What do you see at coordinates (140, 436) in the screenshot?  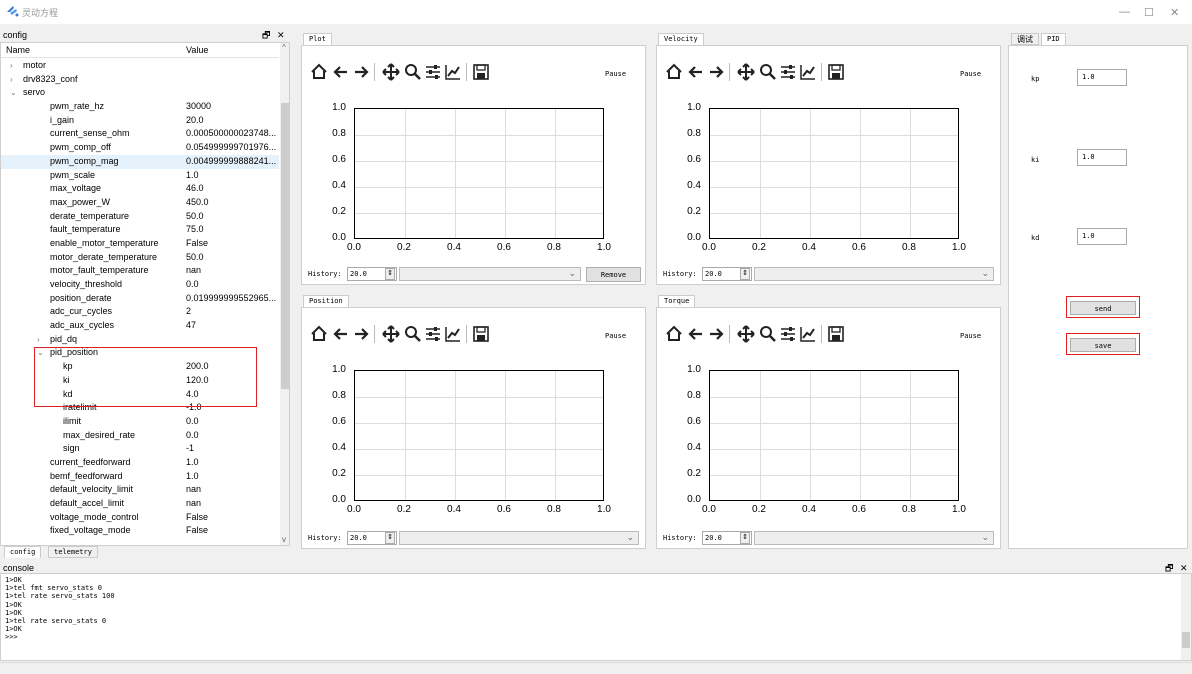 I see `tree-row: max_desired_rate 0.0` at bounding box center [140, 436].